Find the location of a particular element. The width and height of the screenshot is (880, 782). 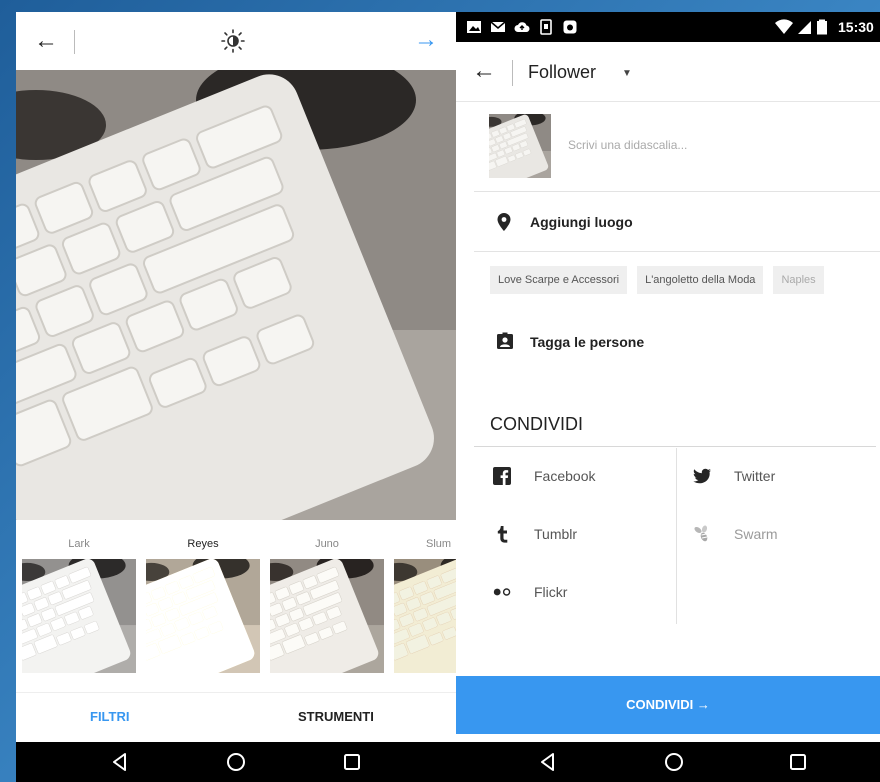

share-column-divider is located at coordinates (676, 536).